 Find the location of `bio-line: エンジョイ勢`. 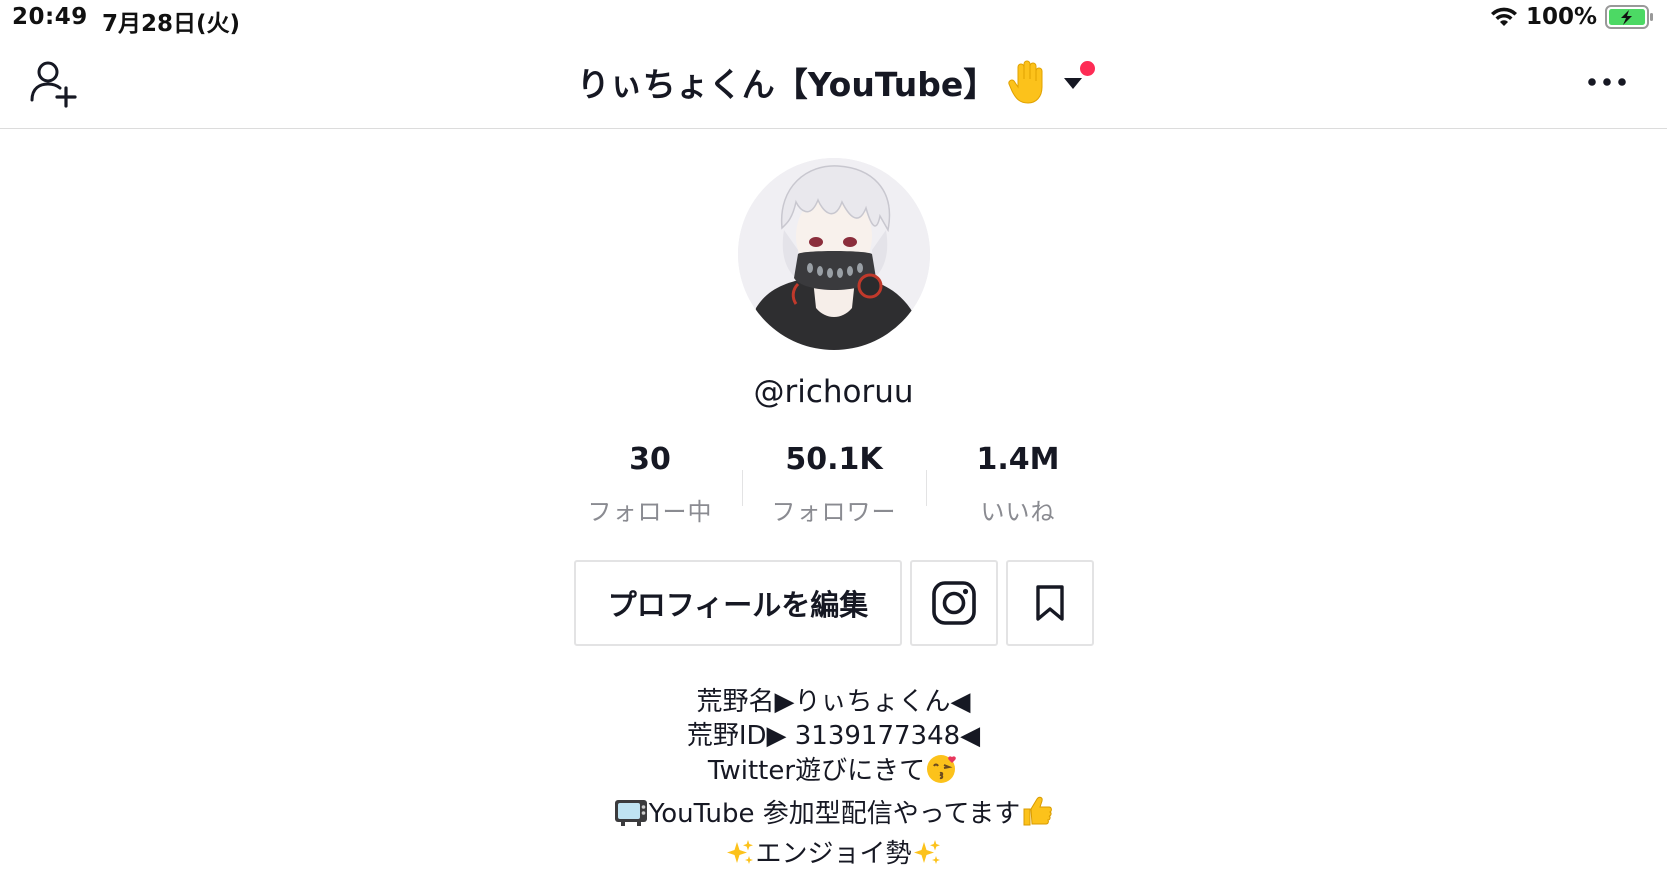

bio-line: エンジョイ勢 is located at coordinates (833, 857).